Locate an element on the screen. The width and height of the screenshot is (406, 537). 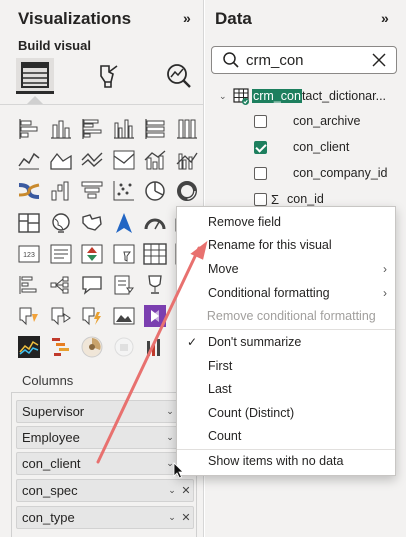
column-field-con-spec: con_spec ⌄ ✕ is located at coordinates (105, 490).